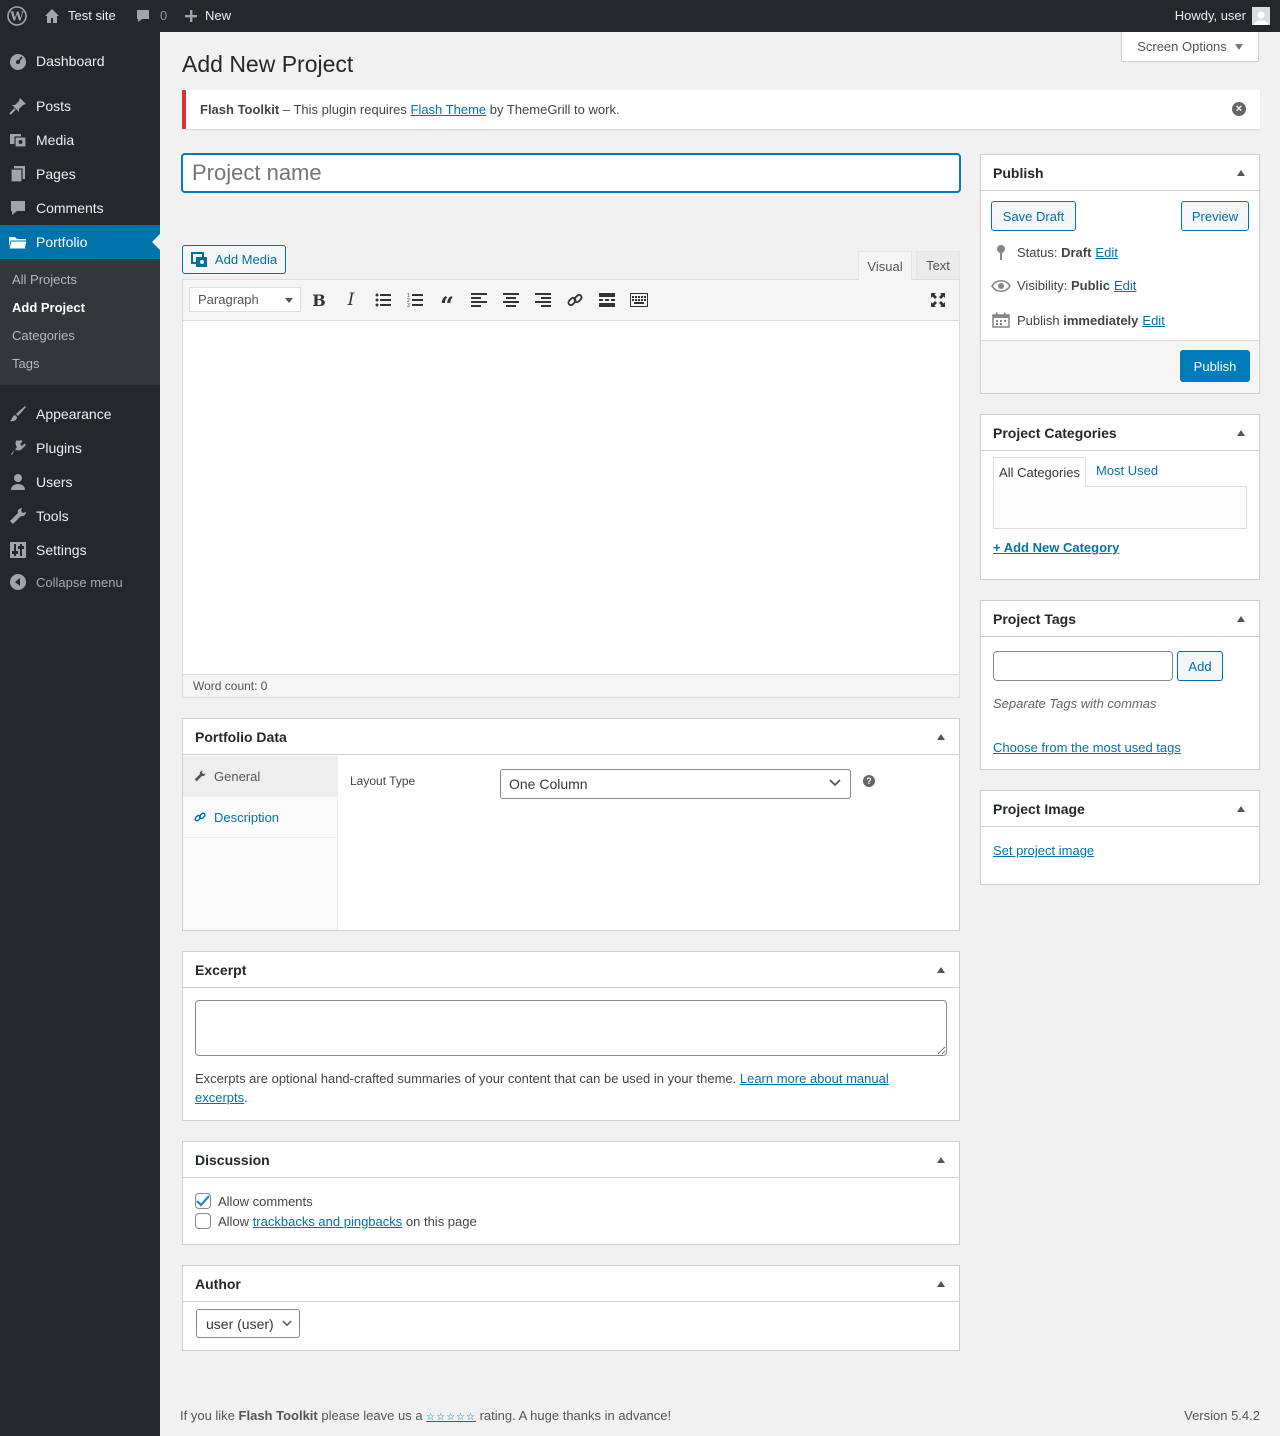 This screenshot has width=1280, height=1436. What do you see at coordinates (1056, 547) in the screenshot?
I see `add-new-category-link: + Add New Category` at bounding box center [1056, 547].